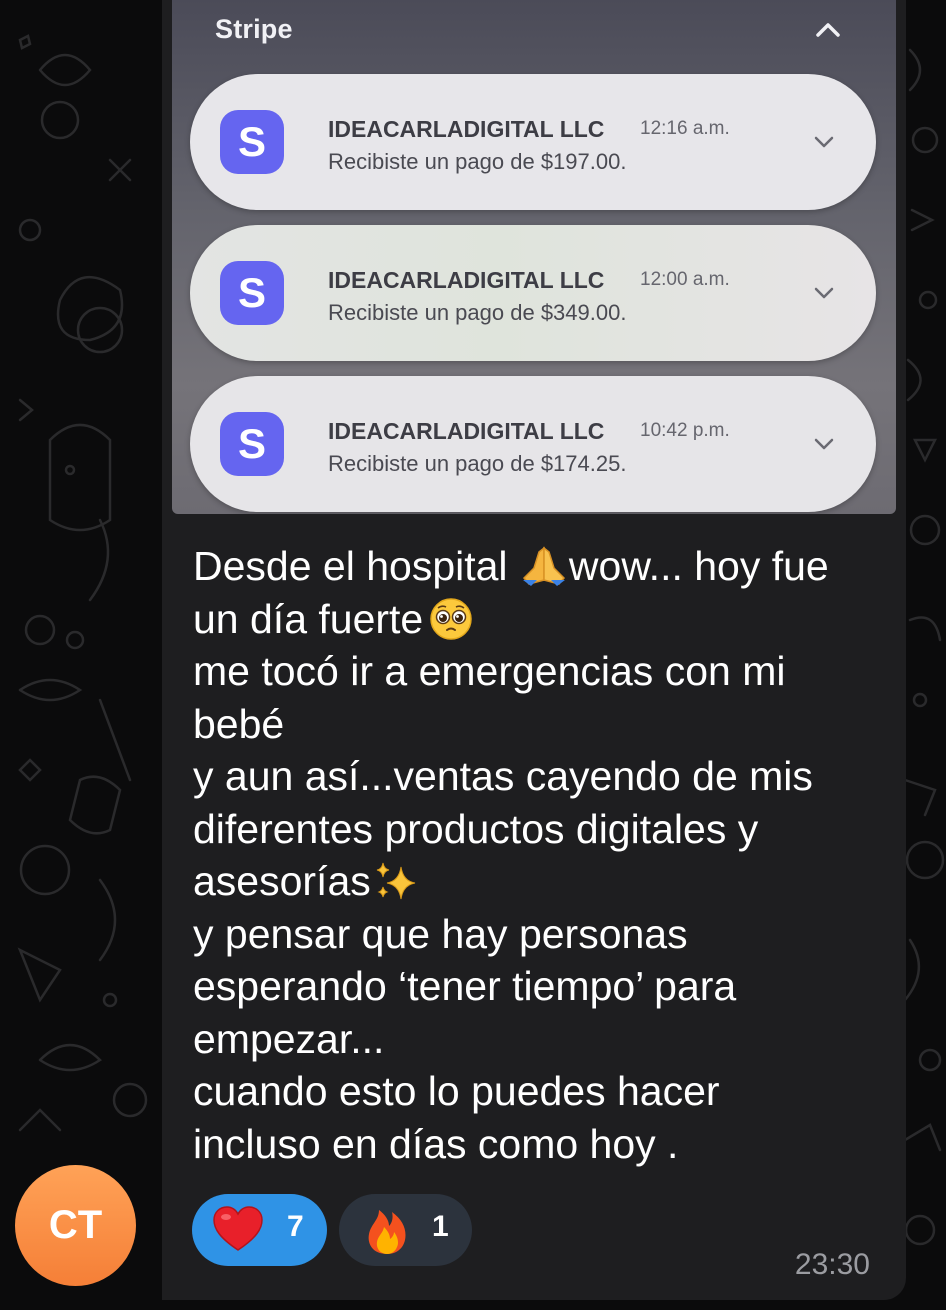 The height and width of the screenshot is (1310, 946). Describe the element at coordinates (75, 1225) in the screenshot. I see `avatar: CT` at that location.